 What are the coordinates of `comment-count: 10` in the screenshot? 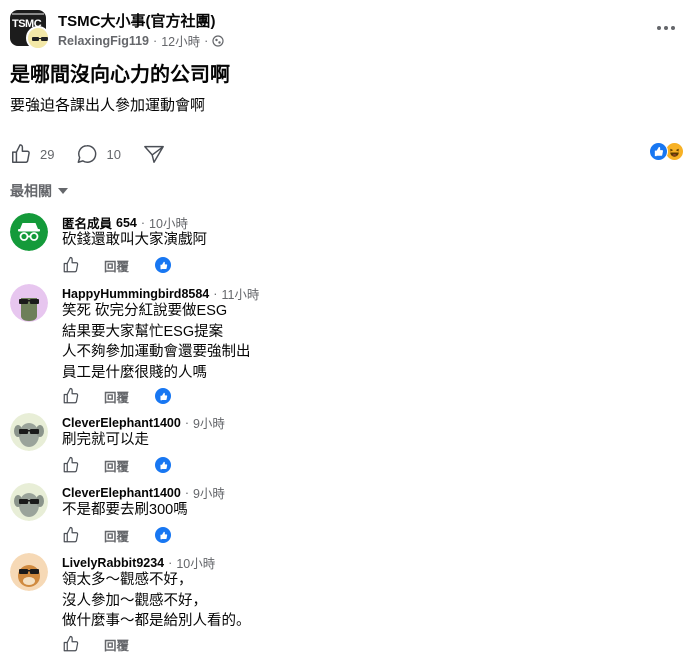 It's located at (113, 154).